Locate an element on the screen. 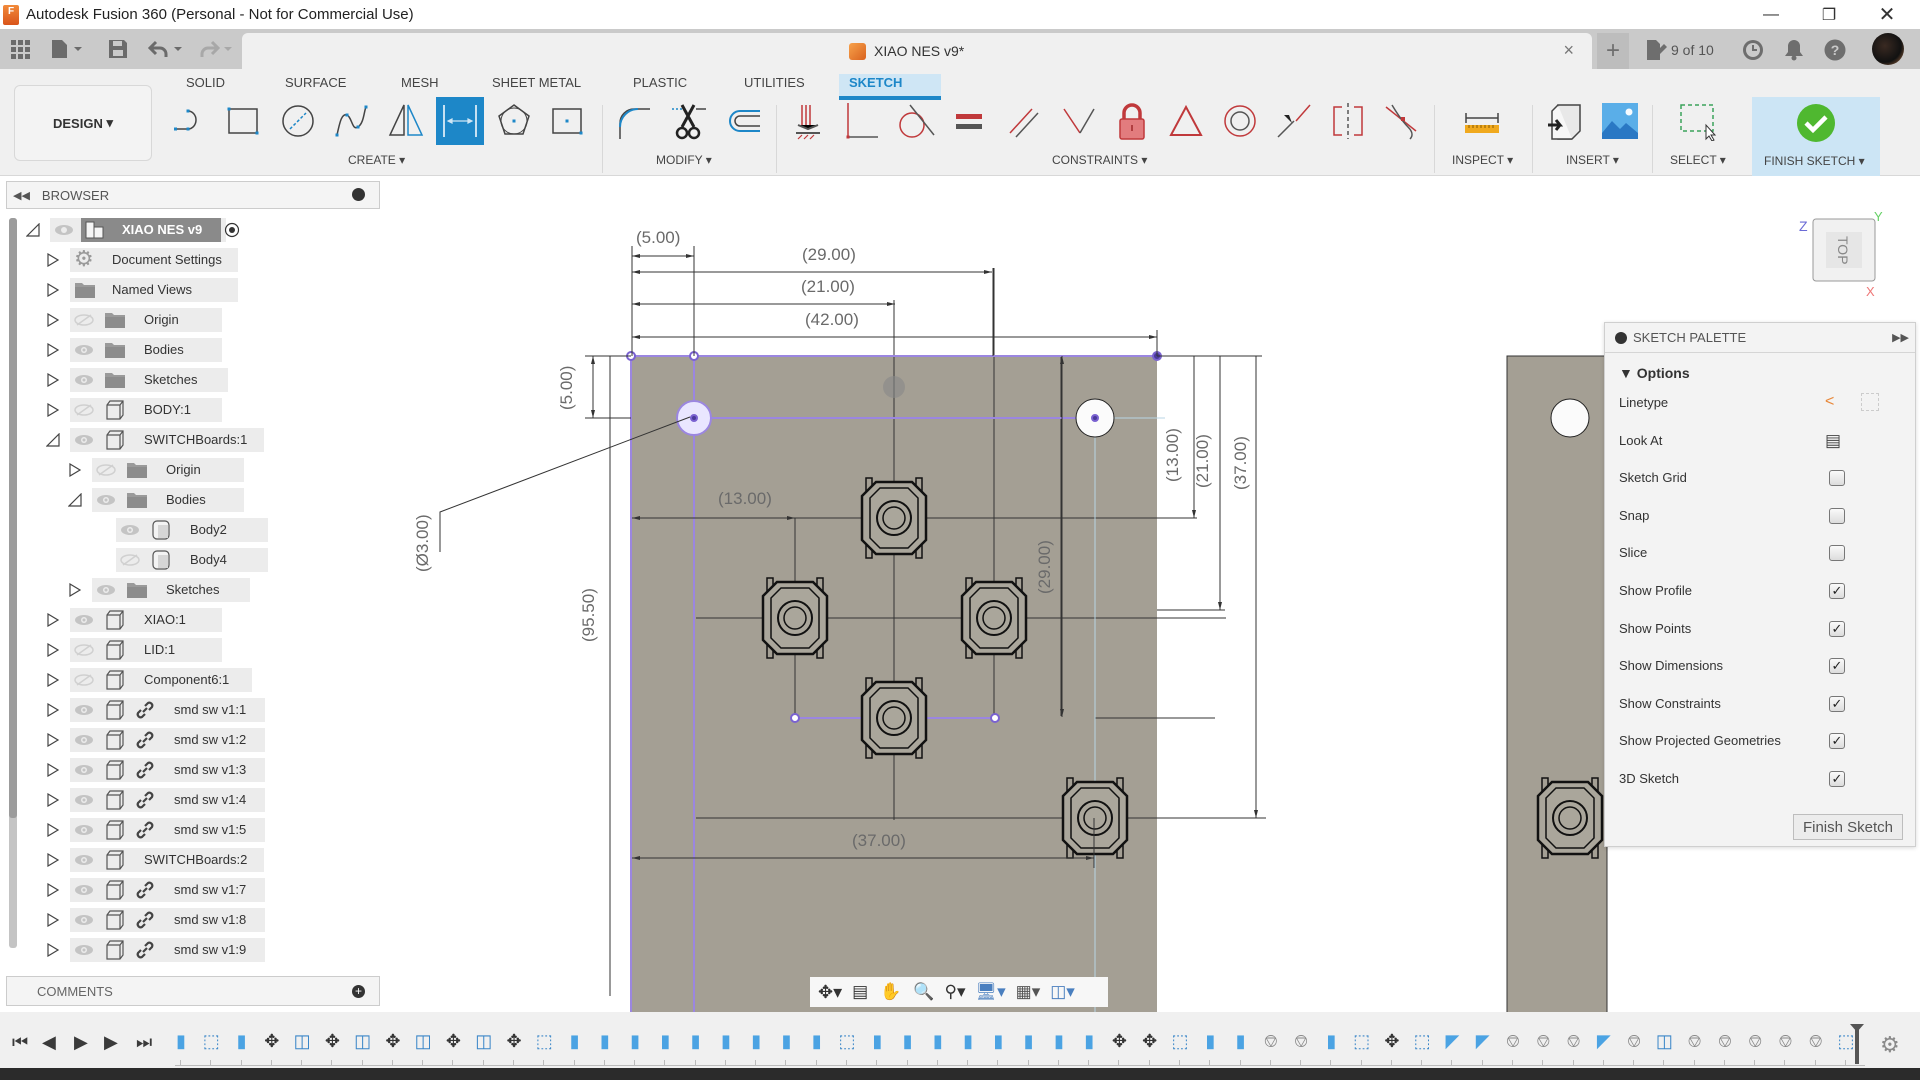 The image size is (1920, 1080). save-icon is located at coordinates (118, 49).